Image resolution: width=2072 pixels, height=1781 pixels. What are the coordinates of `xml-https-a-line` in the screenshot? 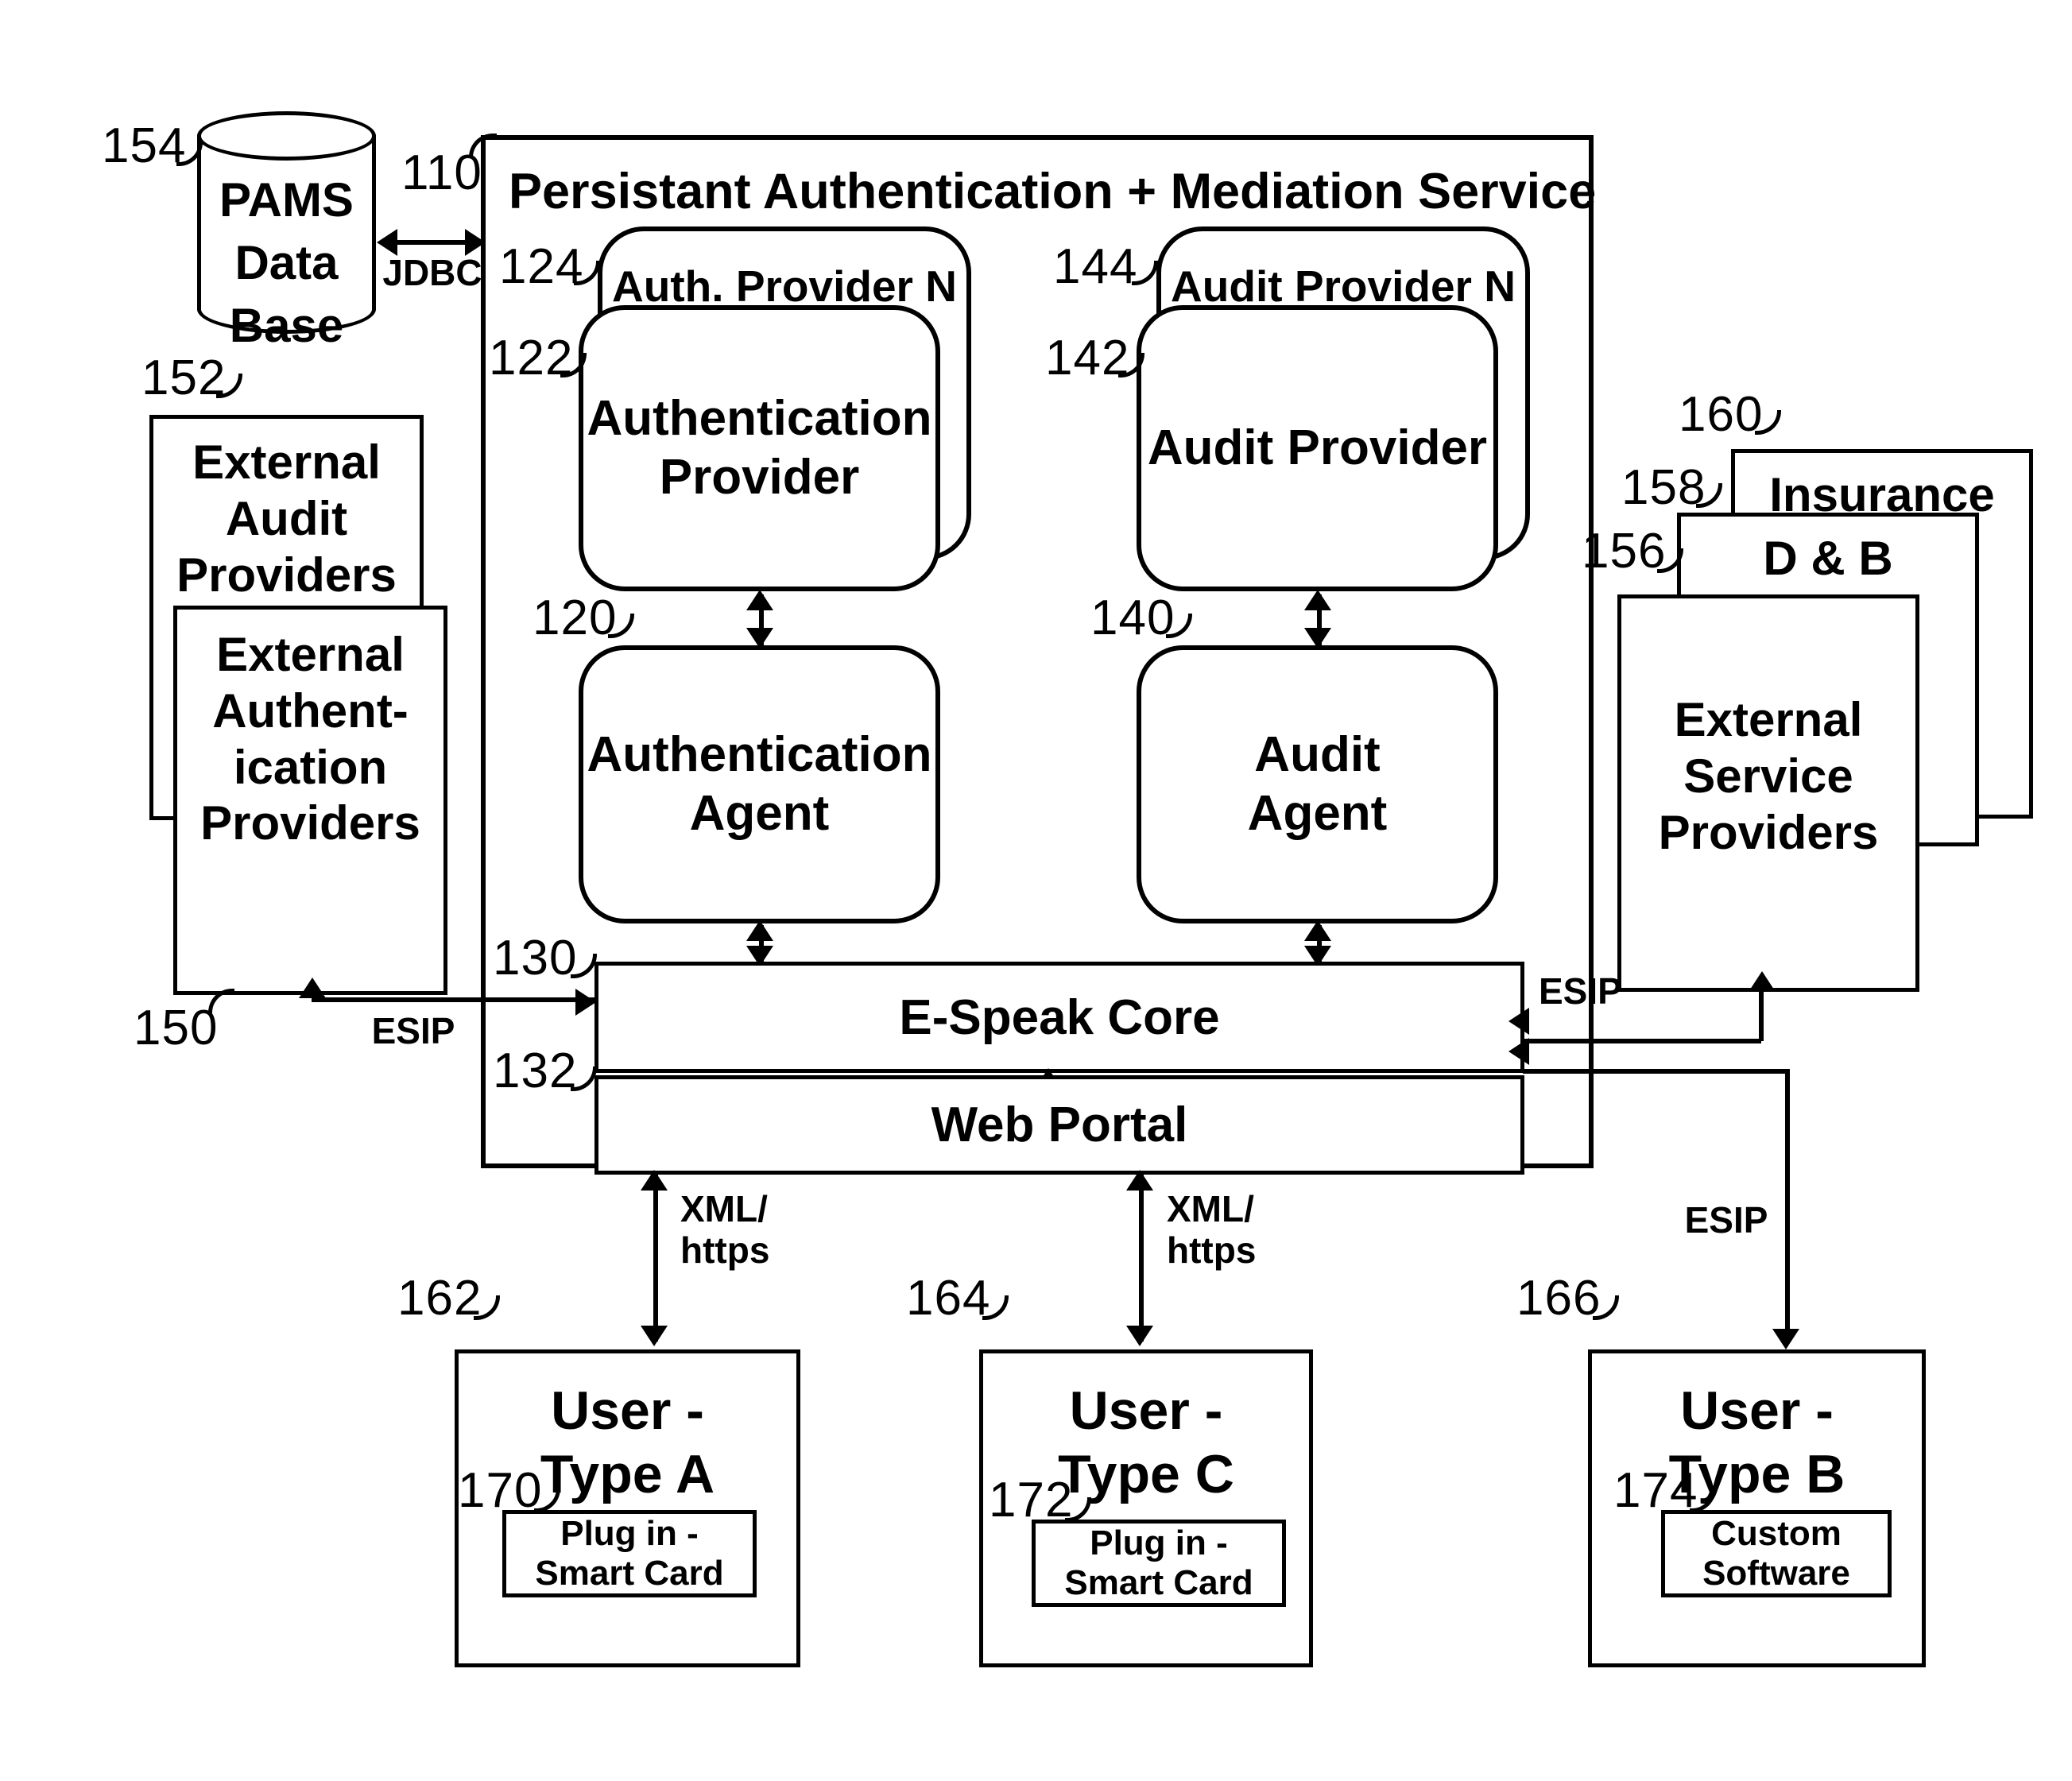 It's located at (655, 1258).